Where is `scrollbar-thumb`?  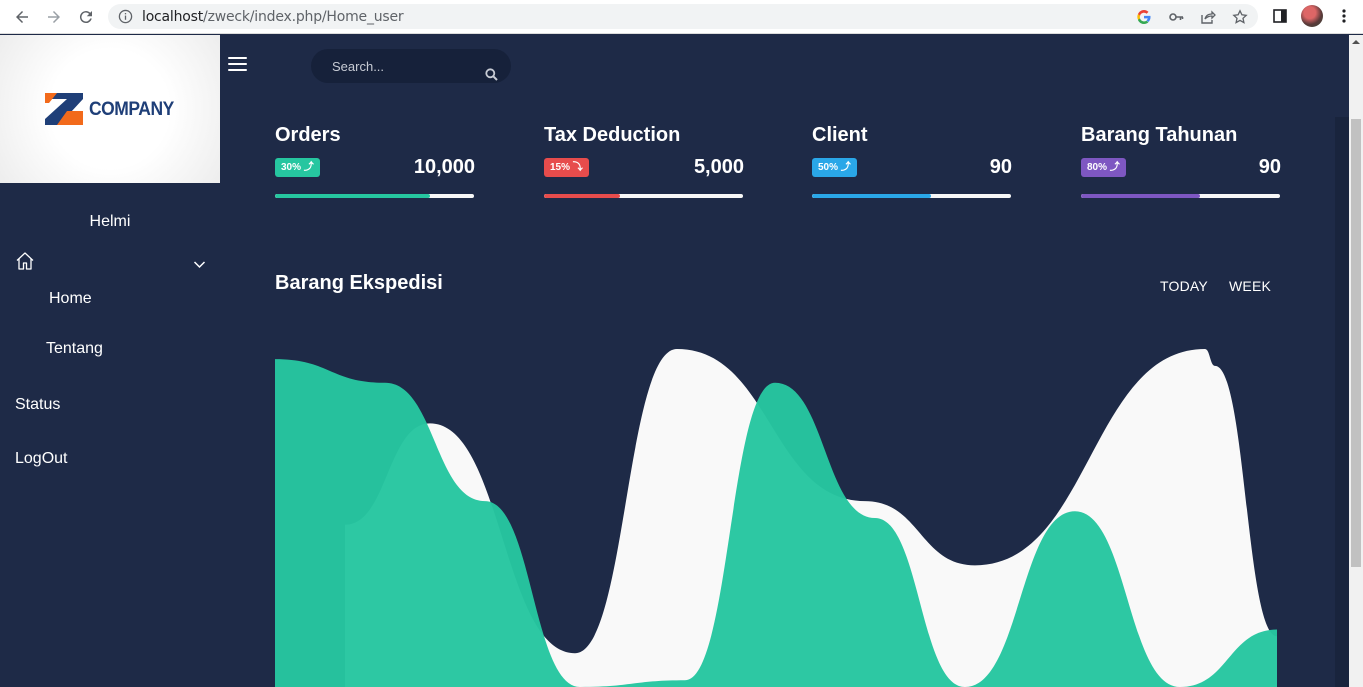
scrollbar-thumb is located at coordinates (1356, 343).